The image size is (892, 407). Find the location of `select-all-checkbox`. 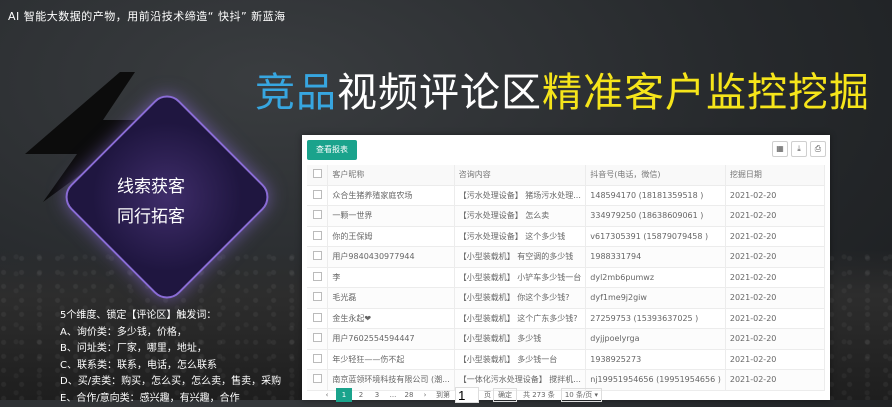

select-all-checkbox is located at coordinates (317, 175).